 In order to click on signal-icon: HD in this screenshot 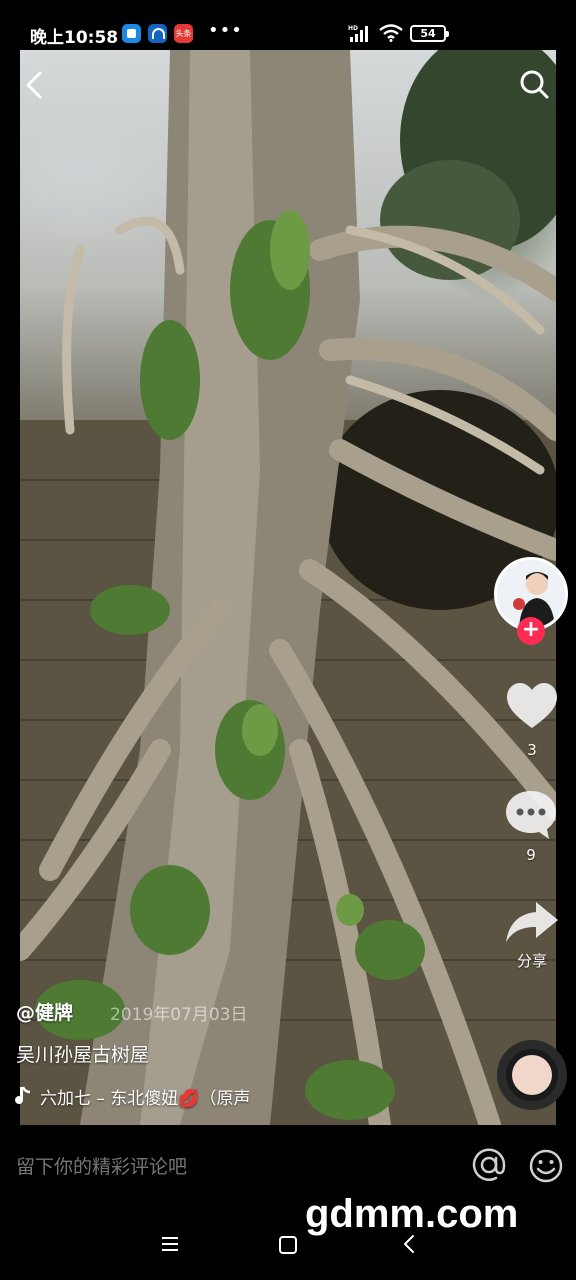, I will do `click(358, 33)`.